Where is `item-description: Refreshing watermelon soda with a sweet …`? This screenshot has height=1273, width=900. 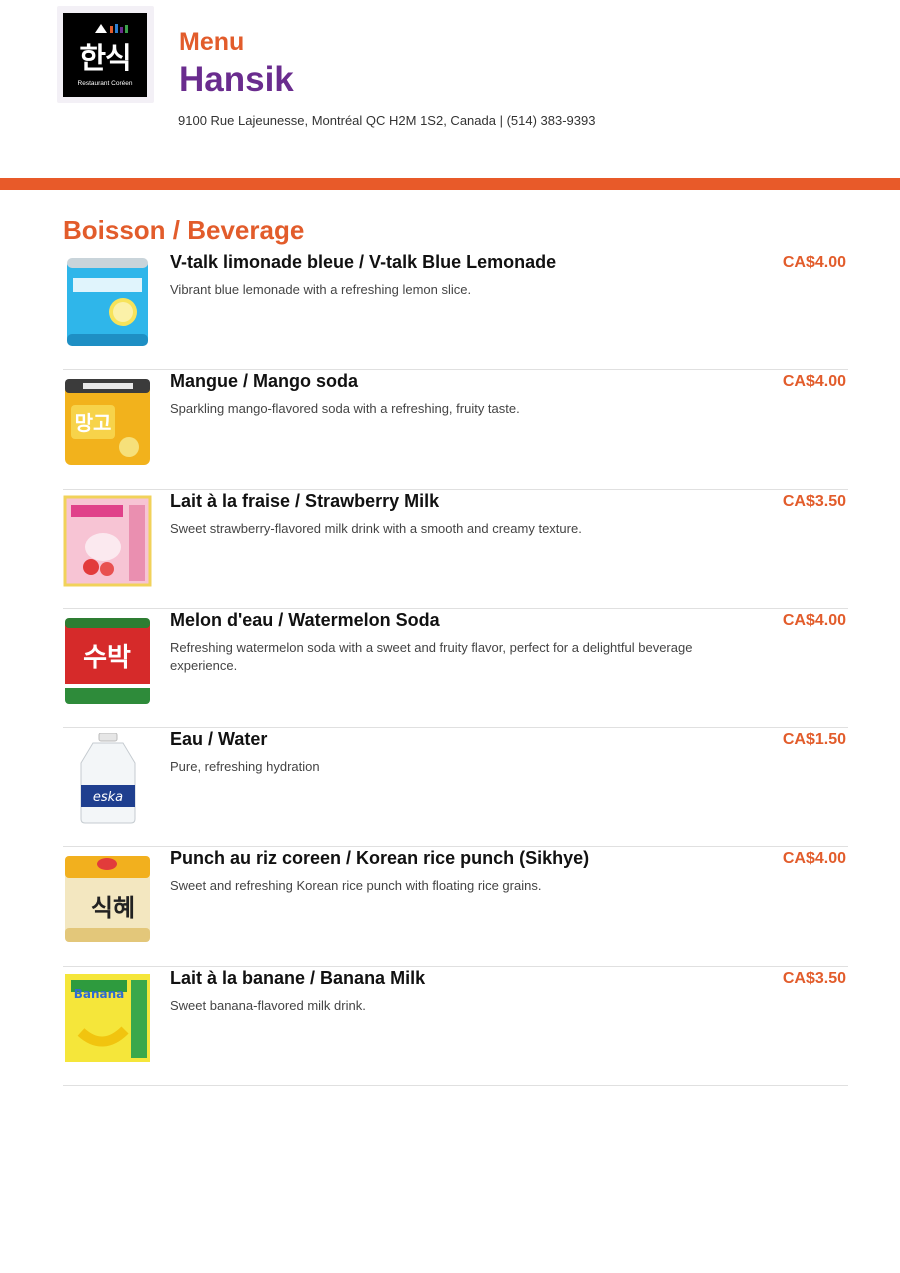
item-description: Refreshing watermelon soda with a sweet … is located at coordinates (431, 656).